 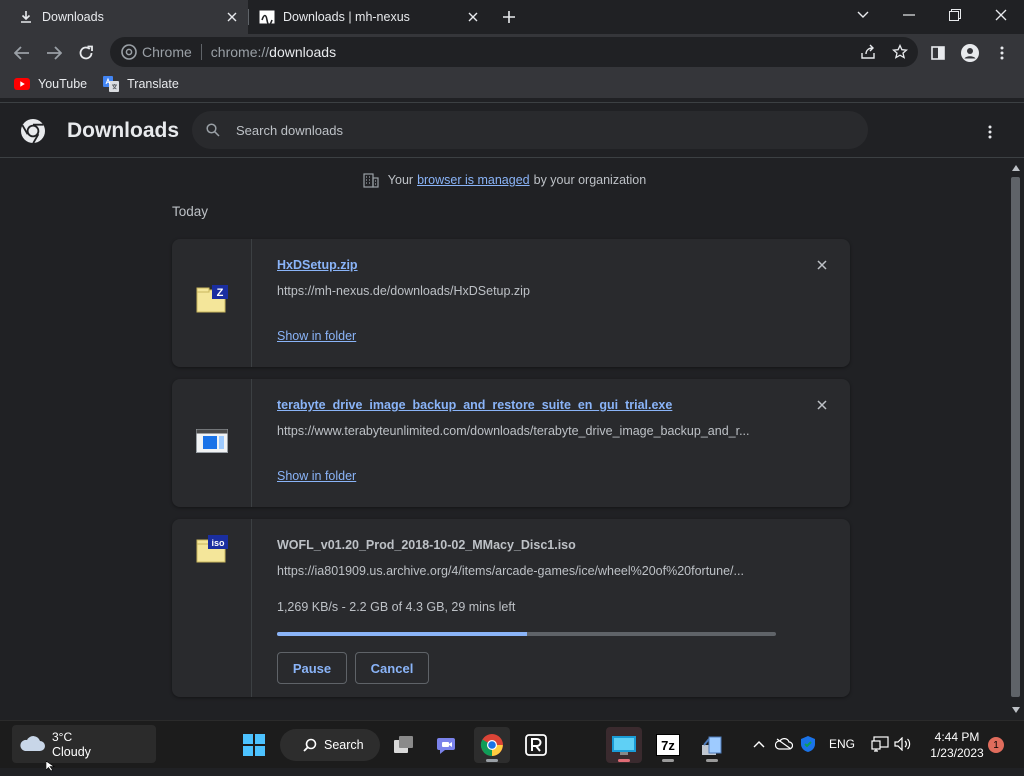 I want to click on notification-badge: 1, so click(x=996, y=745).